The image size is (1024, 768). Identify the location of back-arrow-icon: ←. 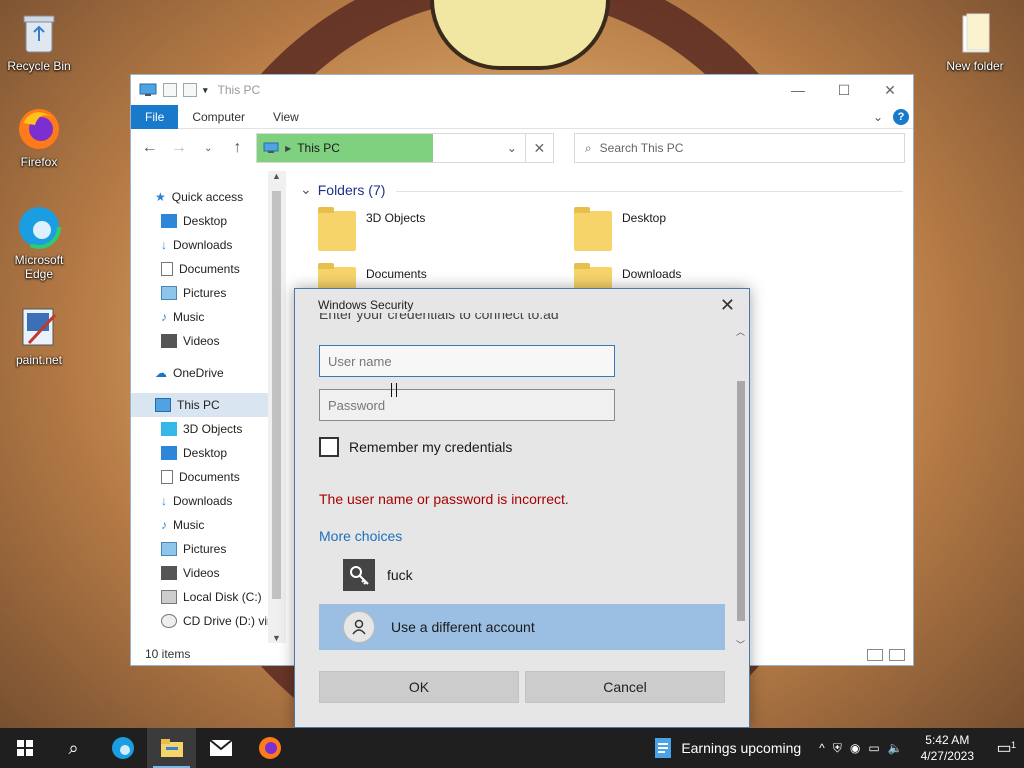
(149, 148).